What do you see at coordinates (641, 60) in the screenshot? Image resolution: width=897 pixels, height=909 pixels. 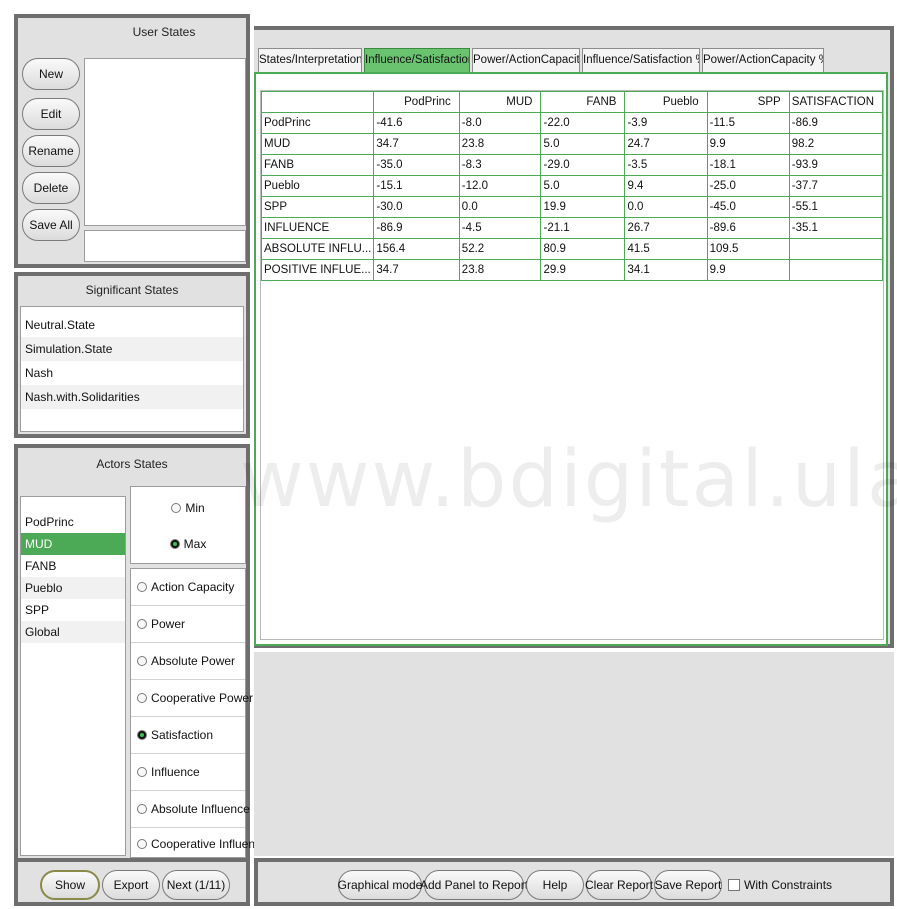 I see `tab-influence-satisfaction-percent: Influence/Satisfaction %` at bounding box center [641, 60].